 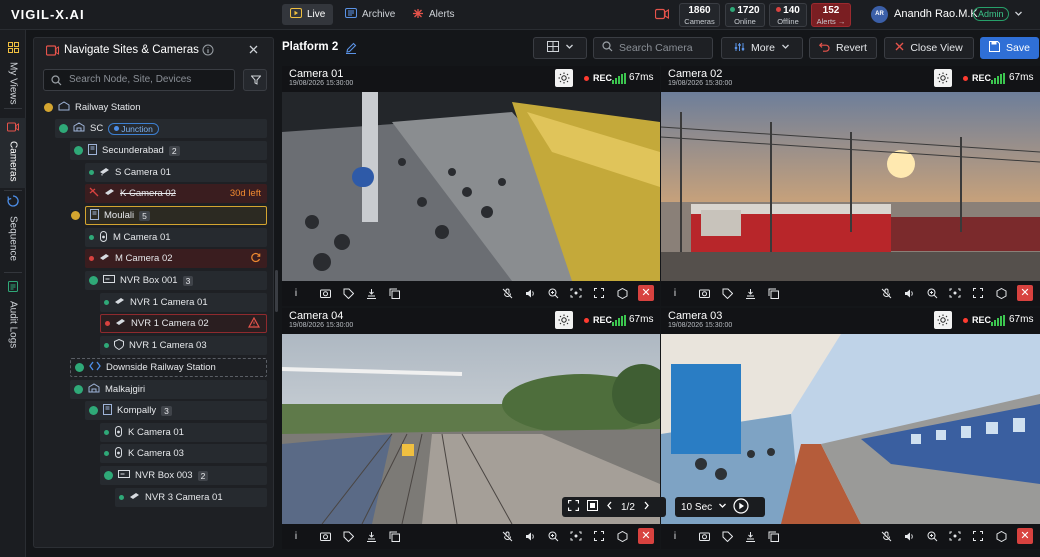 I want to click on revert-button: Revert, so click(x=843, y=48).